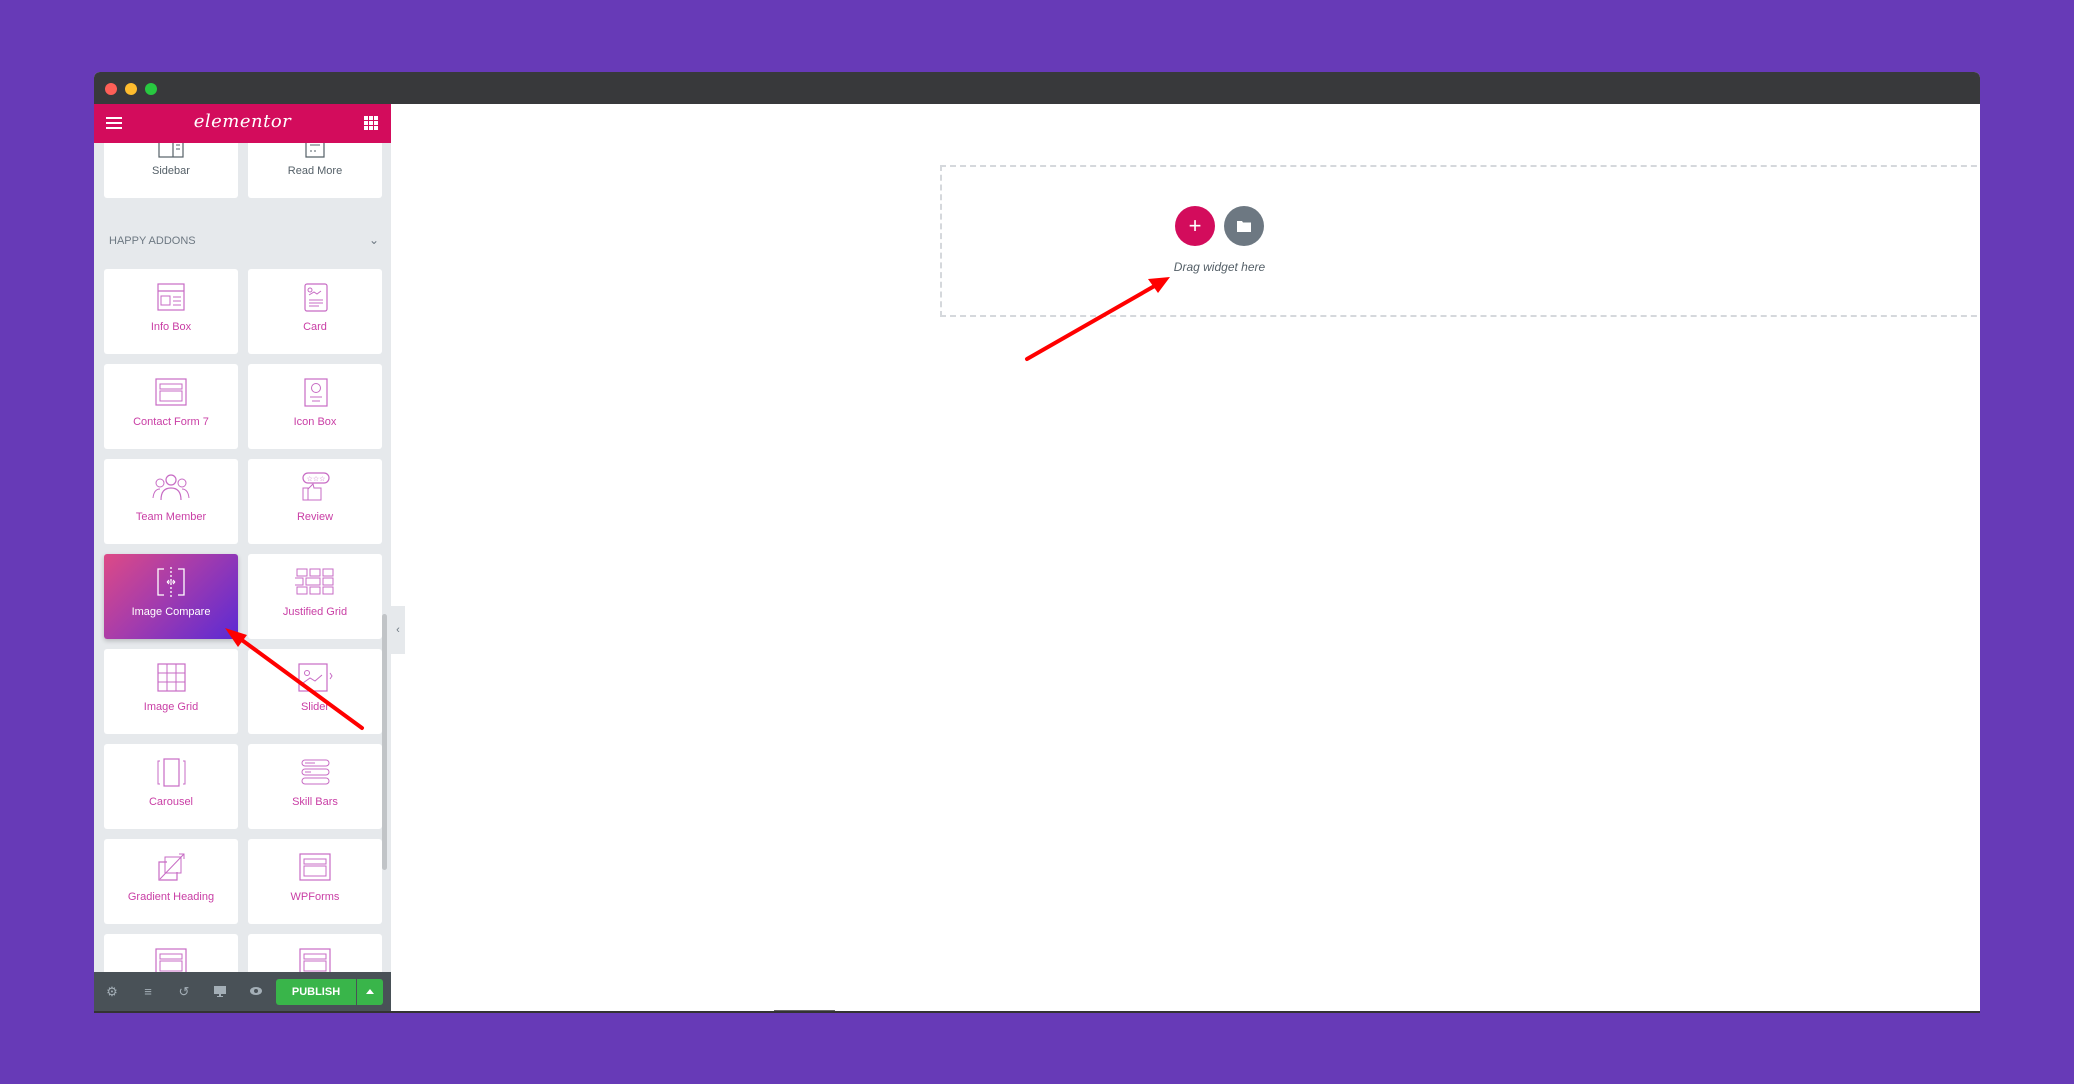 Image resolution: width=2074 pixels, height=1084 pixels. I want to click on carousel-icon, so click(171, 772).